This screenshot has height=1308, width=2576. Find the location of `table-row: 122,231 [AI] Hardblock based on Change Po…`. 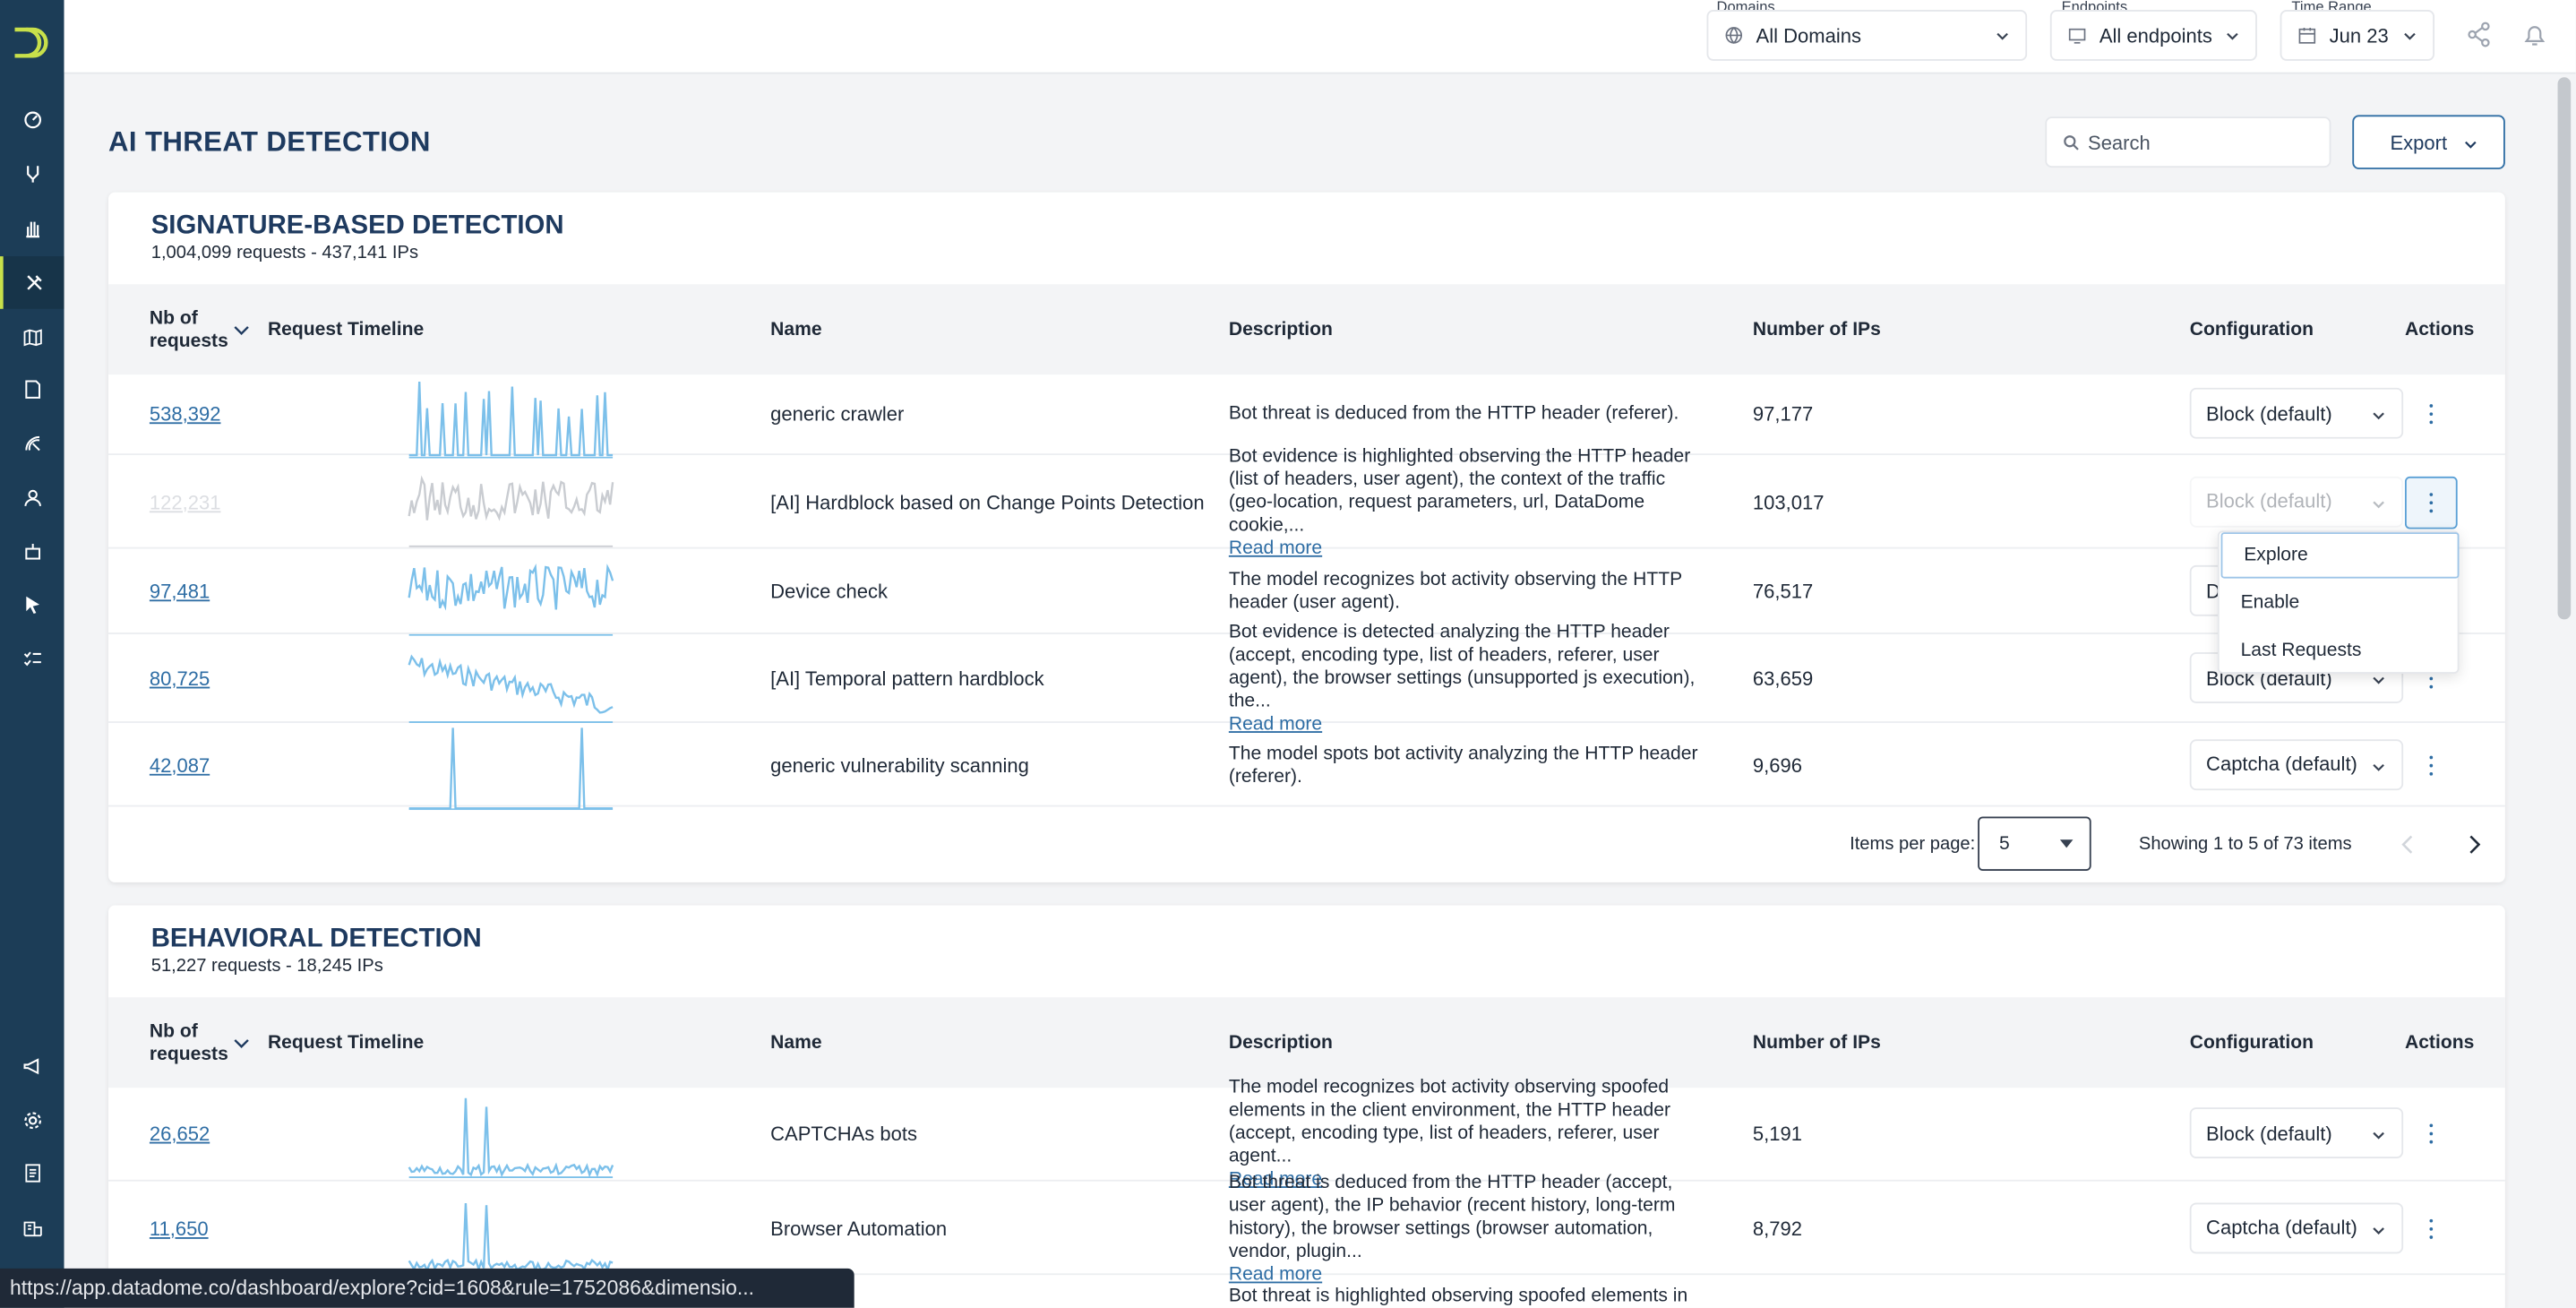

table-row: 122,231 [AI] Hardblock based on Change Po… is located at coordinates (1306, 502).